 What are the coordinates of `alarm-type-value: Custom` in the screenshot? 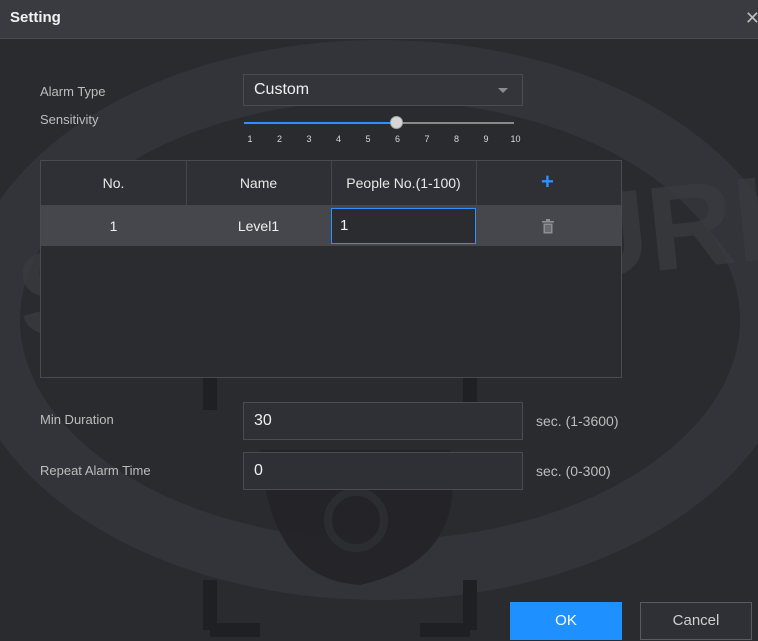 It's located at (282, 89).